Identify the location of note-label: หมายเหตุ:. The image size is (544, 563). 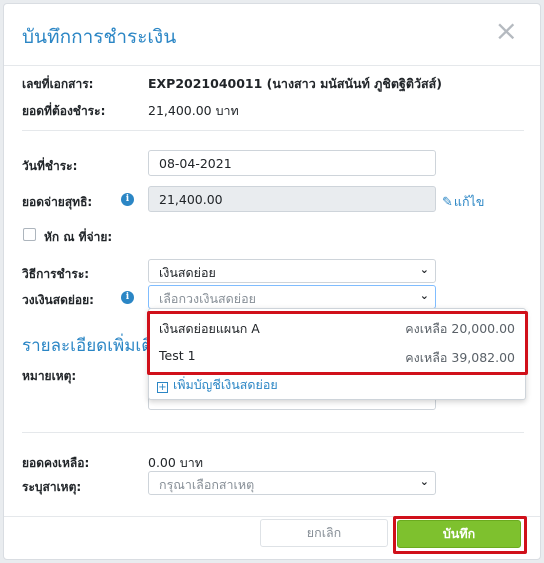
(49, 376).